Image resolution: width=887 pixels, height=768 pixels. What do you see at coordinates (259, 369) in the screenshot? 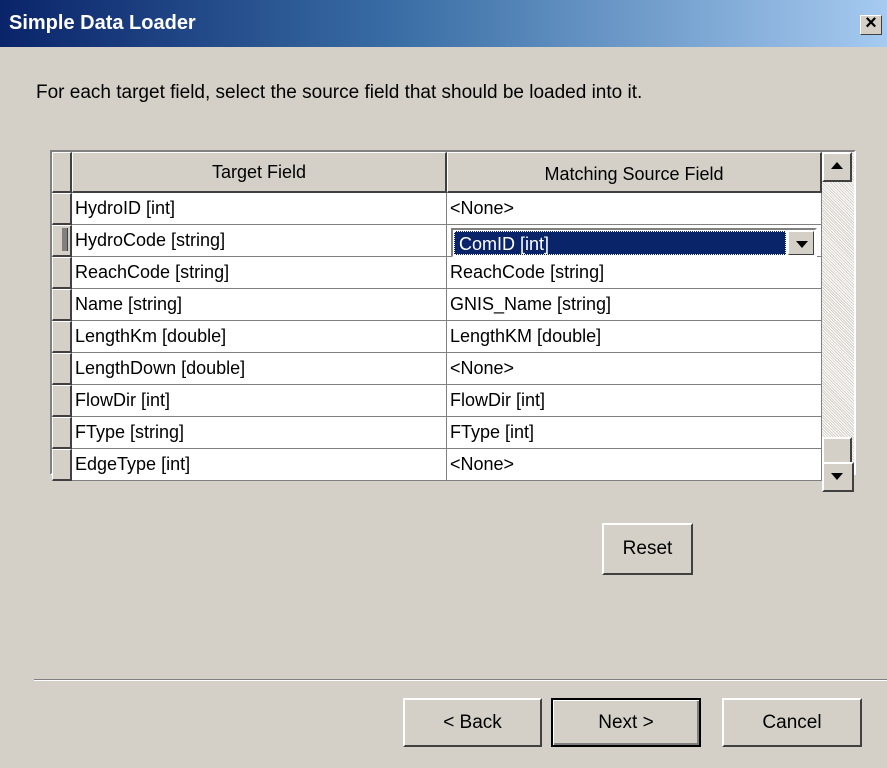
I see `target-field-cell: LengthDown [double]` at bounding box center [259, 369].